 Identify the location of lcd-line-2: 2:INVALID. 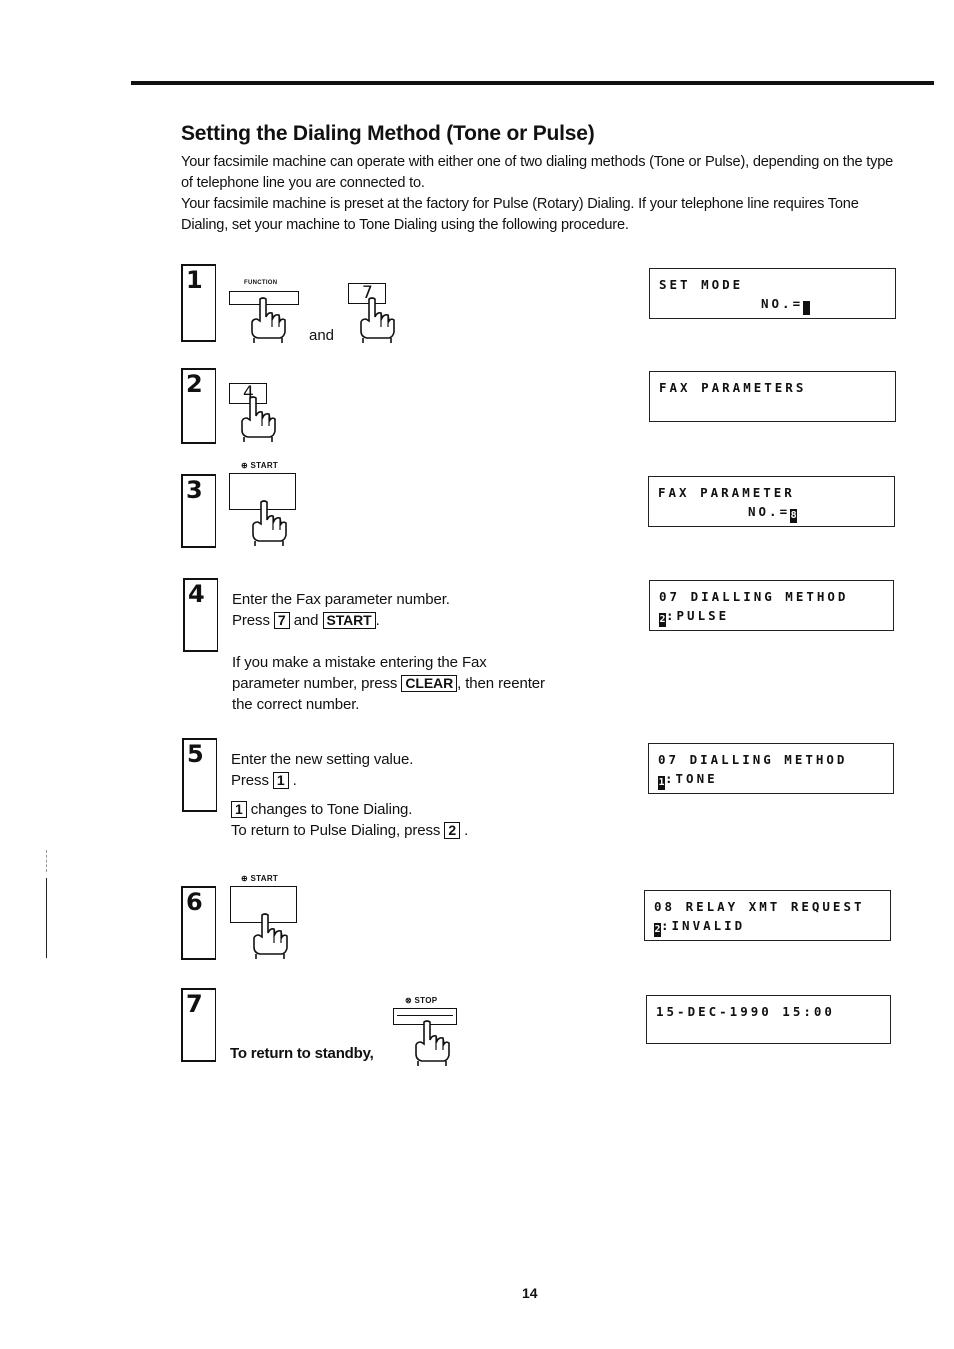
(699, 927).